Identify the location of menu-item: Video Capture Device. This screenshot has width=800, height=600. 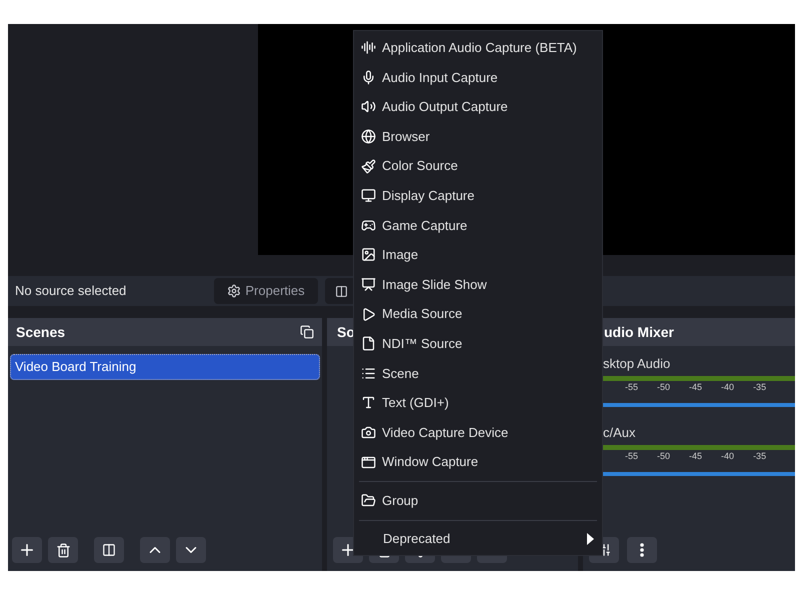
(478, 433).